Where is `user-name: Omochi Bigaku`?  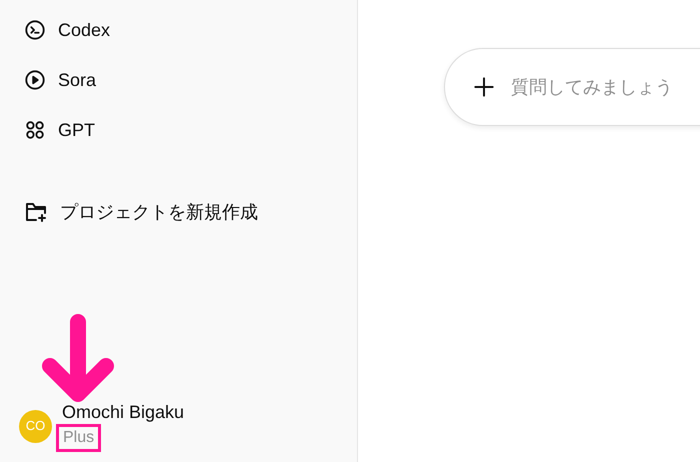
user-name: Omochi Bigaku is located at coordinates (123, 412).